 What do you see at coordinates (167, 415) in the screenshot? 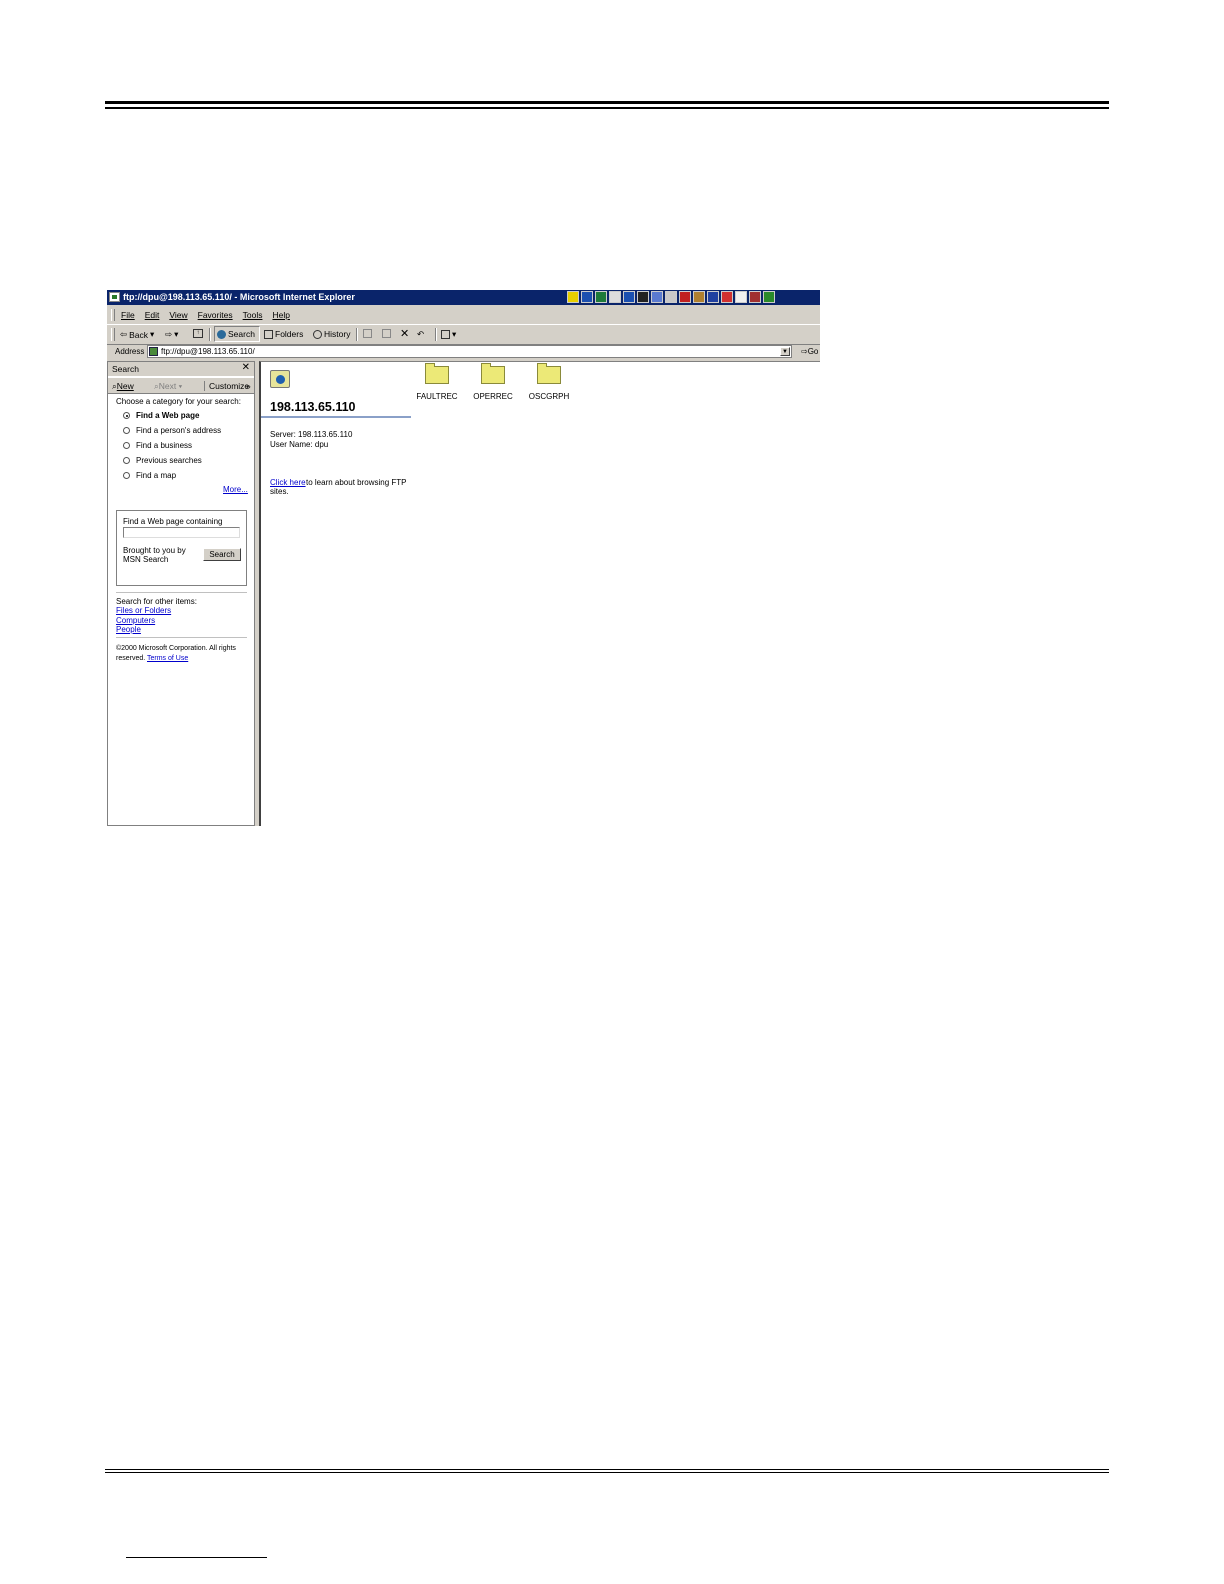
I see `option-find-web-page: Find a Web page` at bounding box center [167, 415].